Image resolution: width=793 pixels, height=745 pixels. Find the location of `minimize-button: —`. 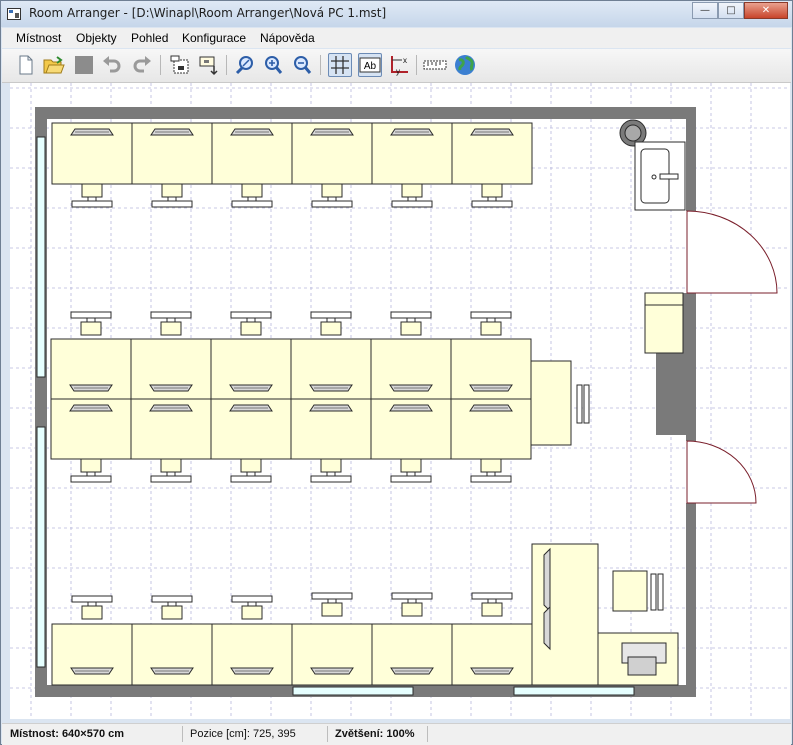

minimize-button: — is located at coordinates (705, 10).